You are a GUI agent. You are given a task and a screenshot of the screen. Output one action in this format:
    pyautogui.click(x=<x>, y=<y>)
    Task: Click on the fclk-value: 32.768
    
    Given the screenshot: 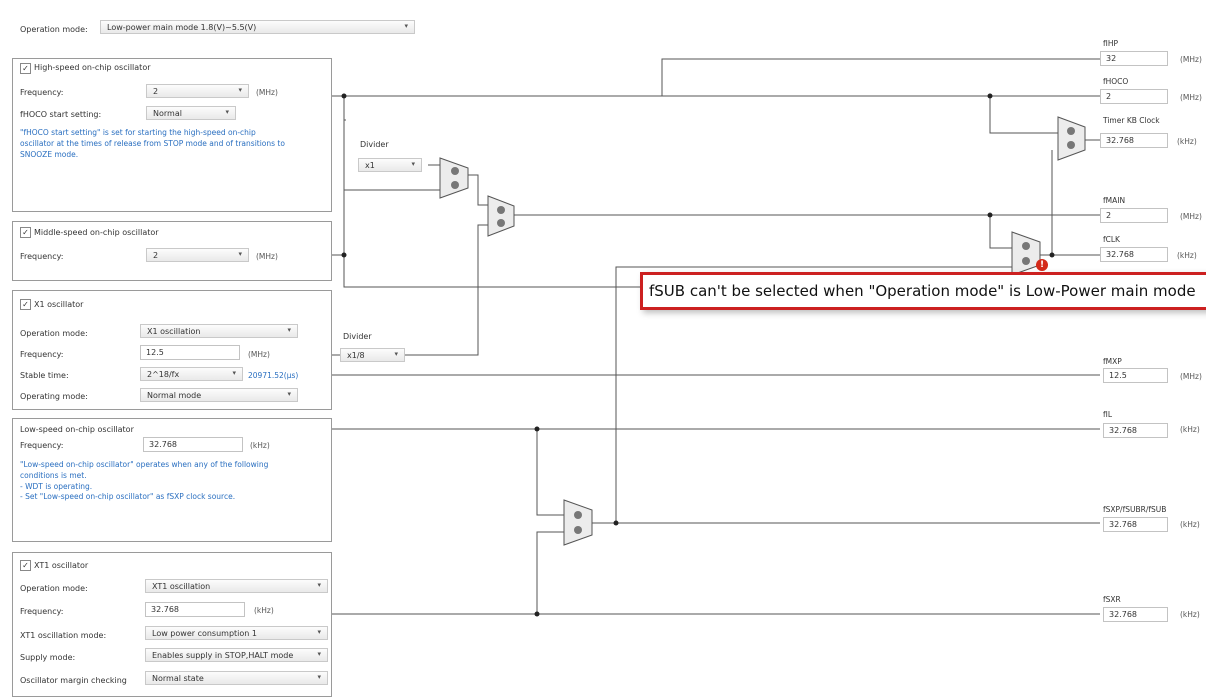 What is the action you would take?
    pyautogui.click(x=1134, y=254)
    